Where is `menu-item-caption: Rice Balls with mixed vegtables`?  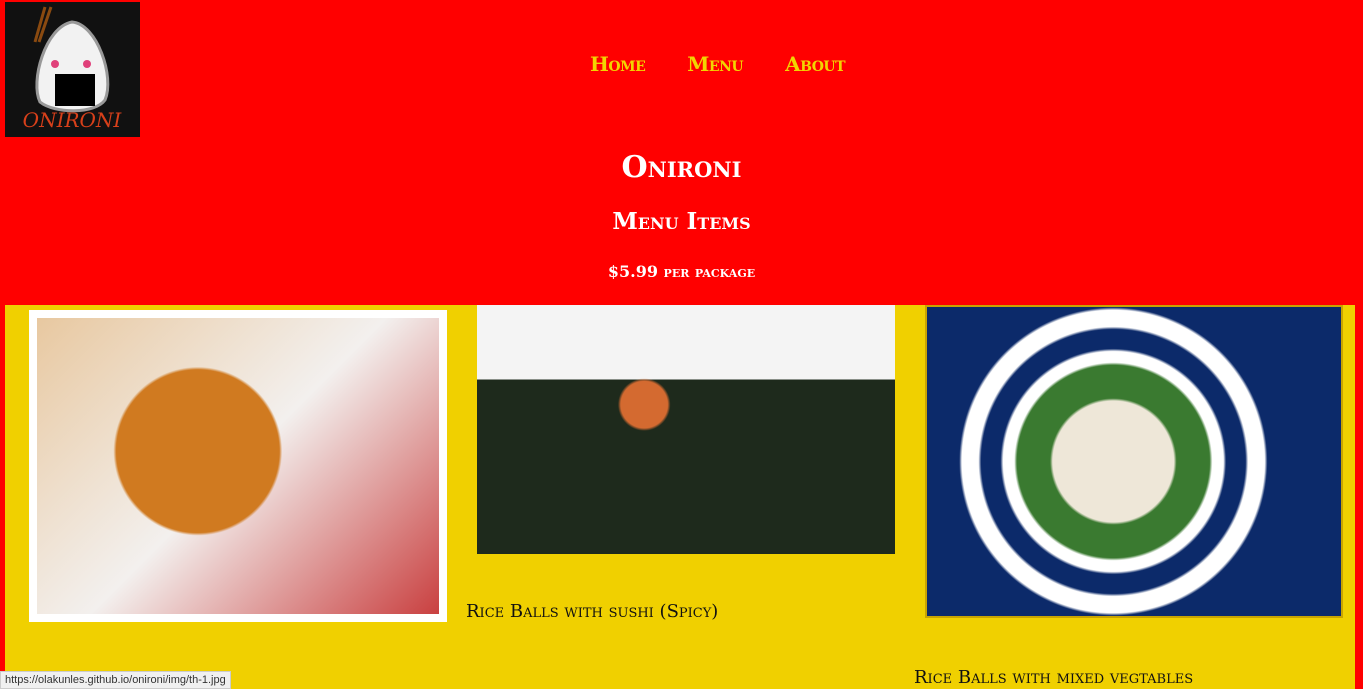 menu-item-caption: Rice Balls with mixed vegtables is located at coordinates (1054, 677).